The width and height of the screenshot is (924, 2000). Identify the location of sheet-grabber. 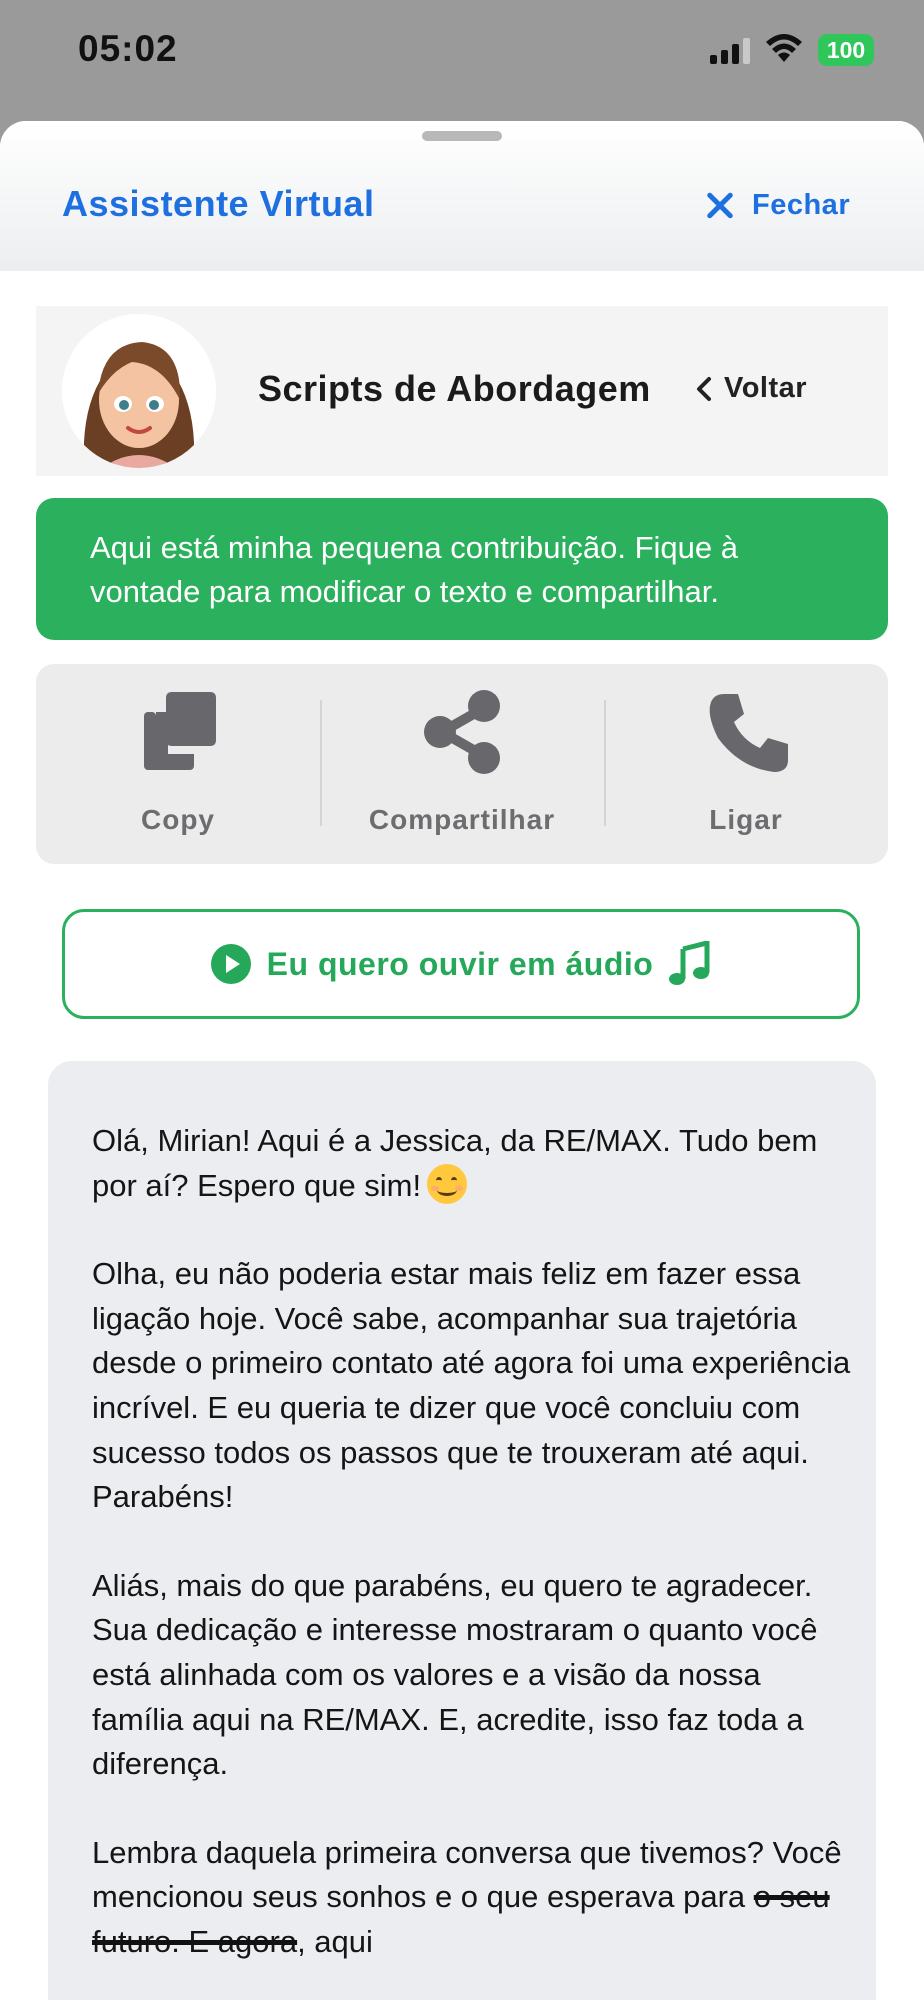
(462, 136).